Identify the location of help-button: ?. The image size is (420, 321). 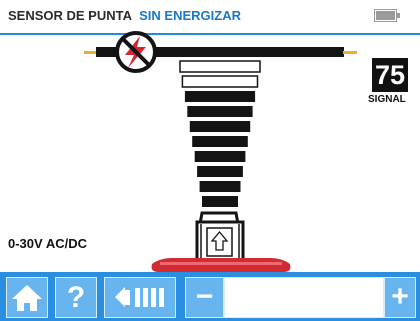
(76, 297).